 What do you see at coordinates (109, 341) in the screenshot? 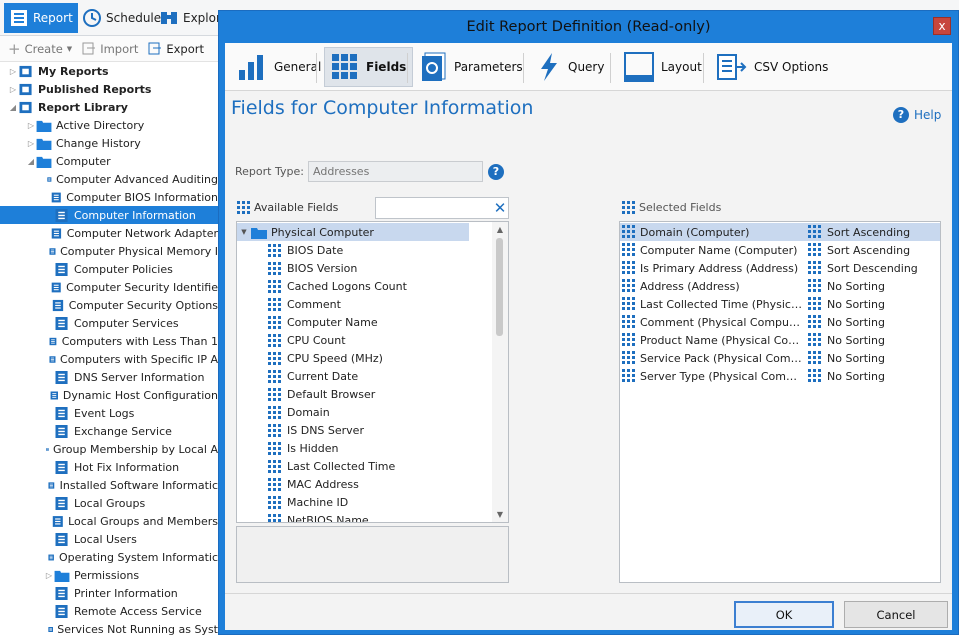
I see `tree-item: Computers with Less Than 1` at bounding box center [109, 341].